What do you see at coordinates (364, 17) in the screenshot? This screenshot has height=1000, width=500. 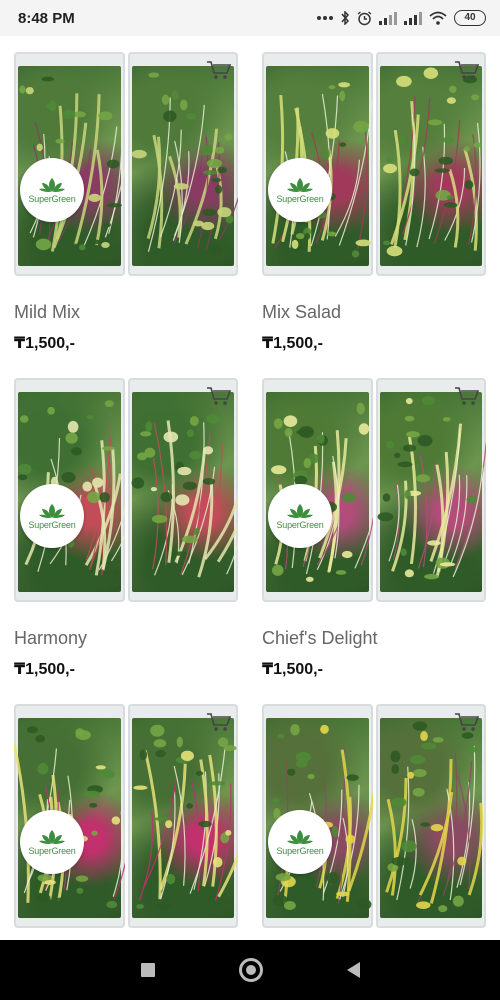 I see `alarm-icon` at bounding box center [364, 17].